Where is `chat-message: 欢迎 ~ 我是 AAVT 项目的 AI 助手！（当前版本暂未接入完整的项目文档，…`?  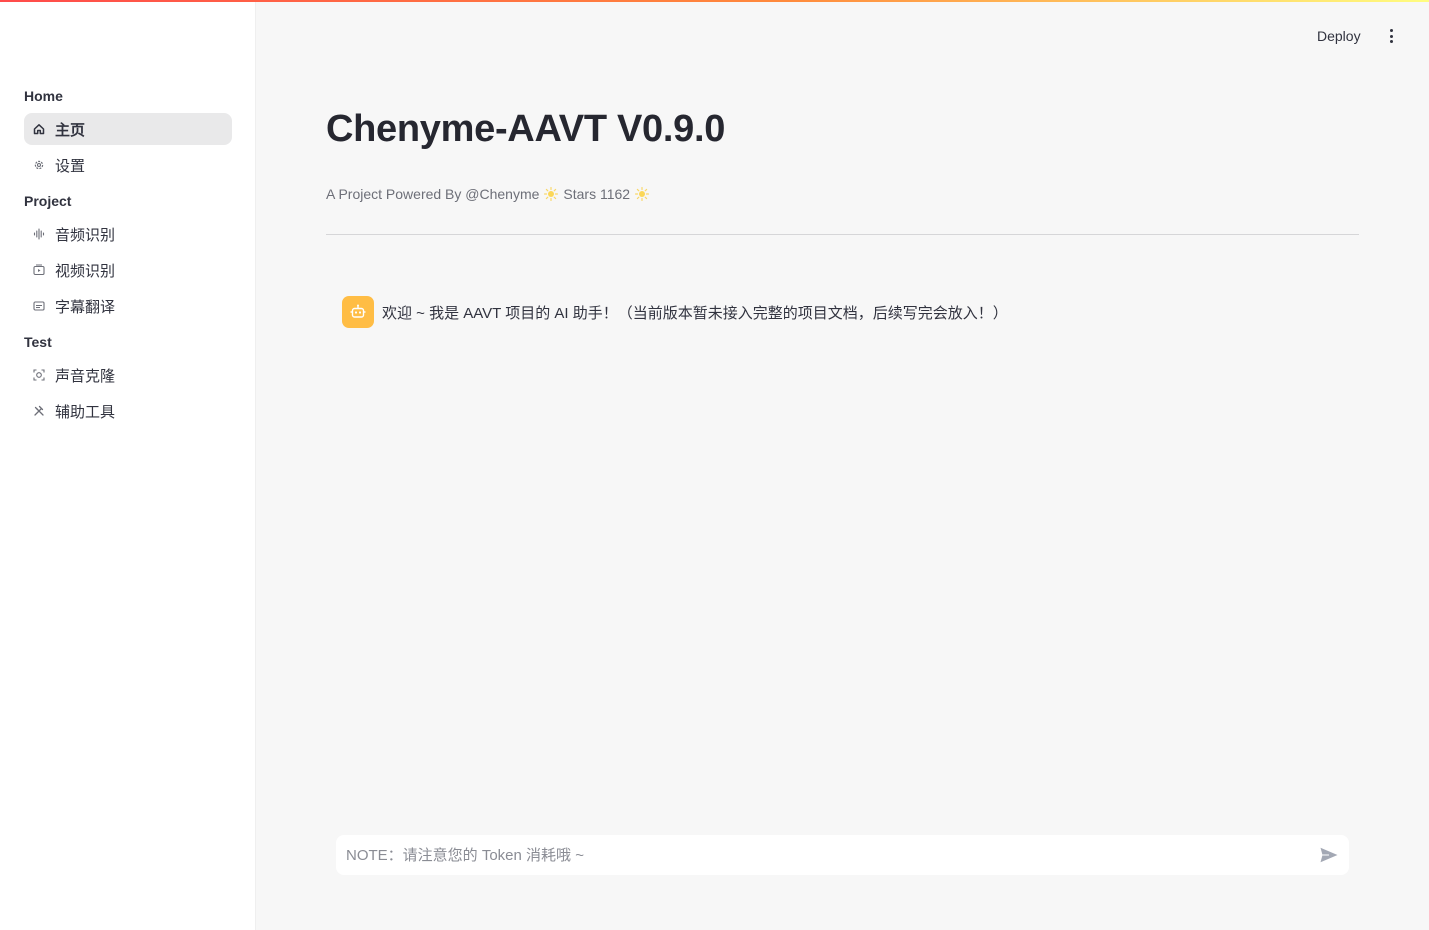 chat-message: 欢迎 ~ 我是 AAVT 项目的 AI 助手！（当前版本暂未接入完整的项目文档，… is located at coordinates (675, 312).